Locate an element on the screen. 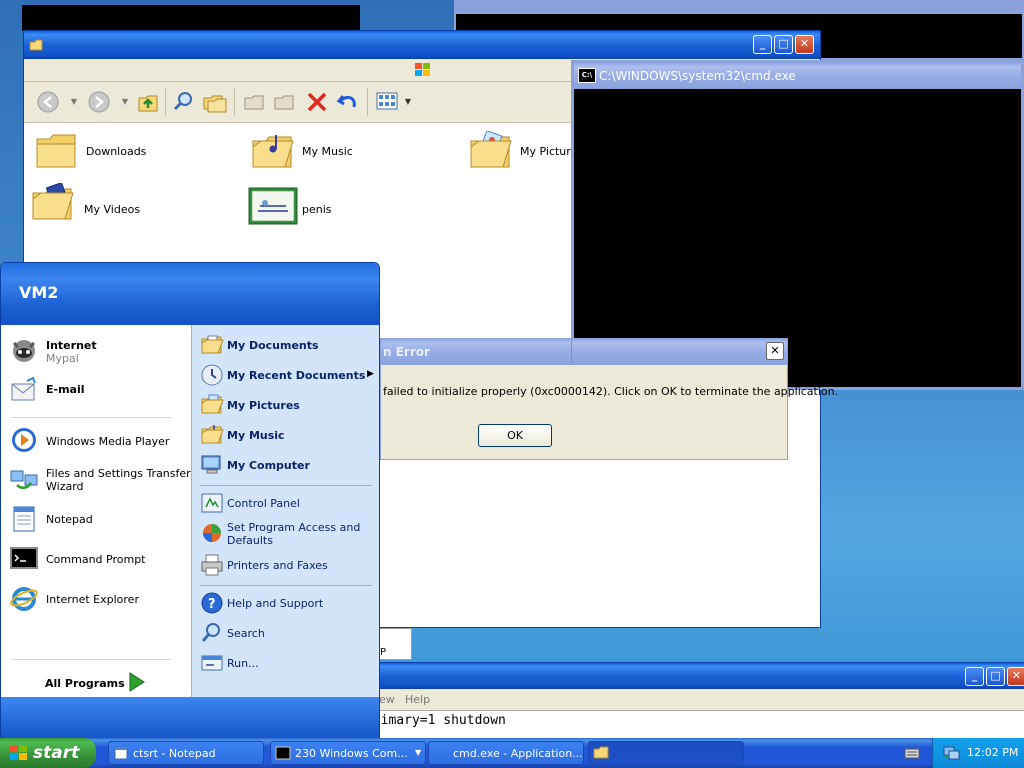  all-programs-button: All Programs is located at coordinates (115, 684).